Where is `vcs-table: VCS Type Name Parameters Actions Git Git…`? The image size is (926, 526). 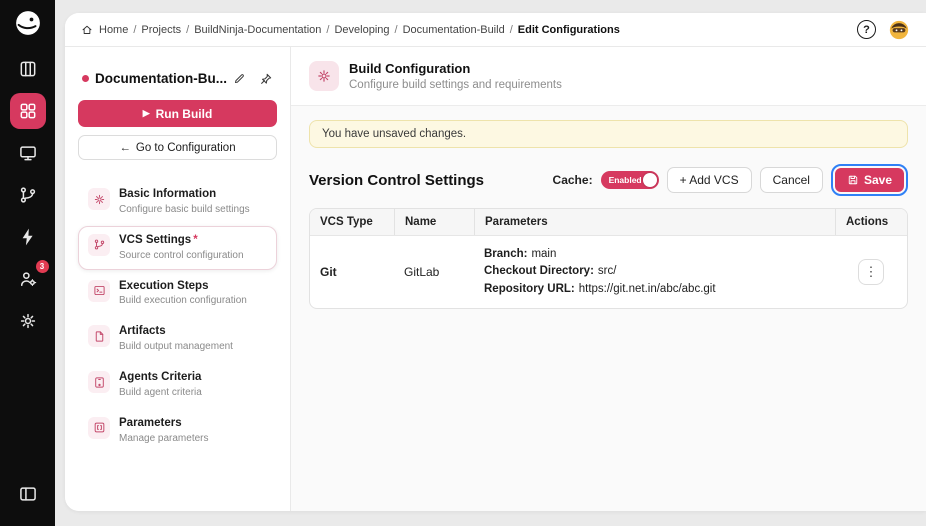
vcs-table: VCS Type Name Parameters Actions Git Git… is located at coordinates (608, 258).